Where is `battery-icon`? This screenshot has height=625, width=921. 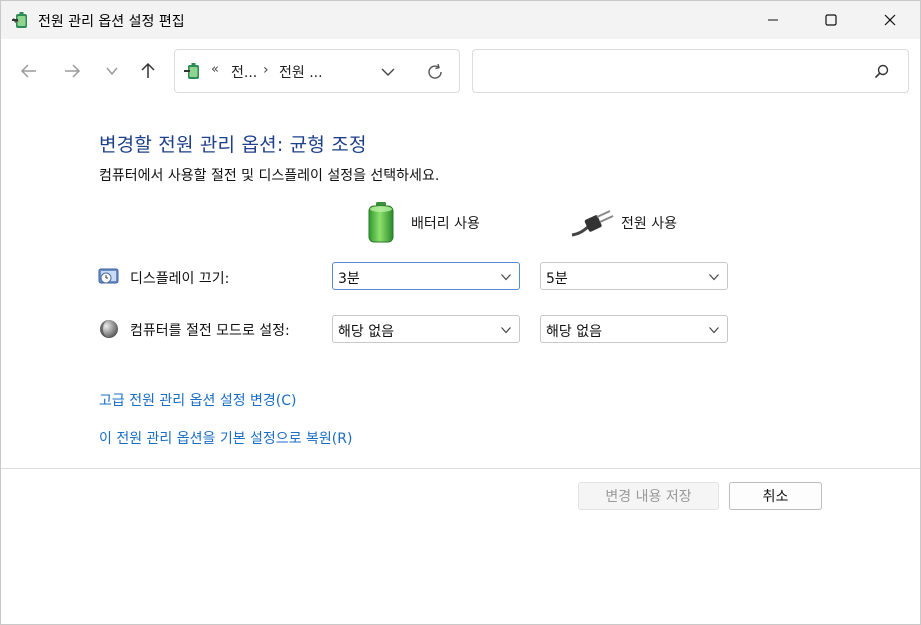 battery-icon is located at coordinates (381, 222).